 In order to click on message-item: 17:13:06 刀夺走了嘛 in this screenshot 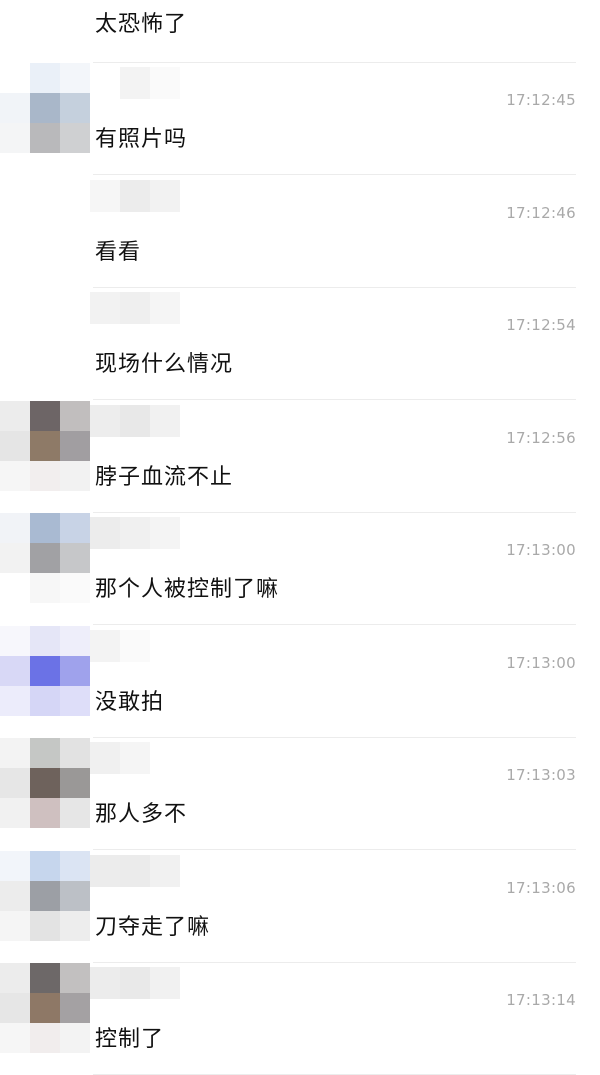, I will do `click(300, 907)`.